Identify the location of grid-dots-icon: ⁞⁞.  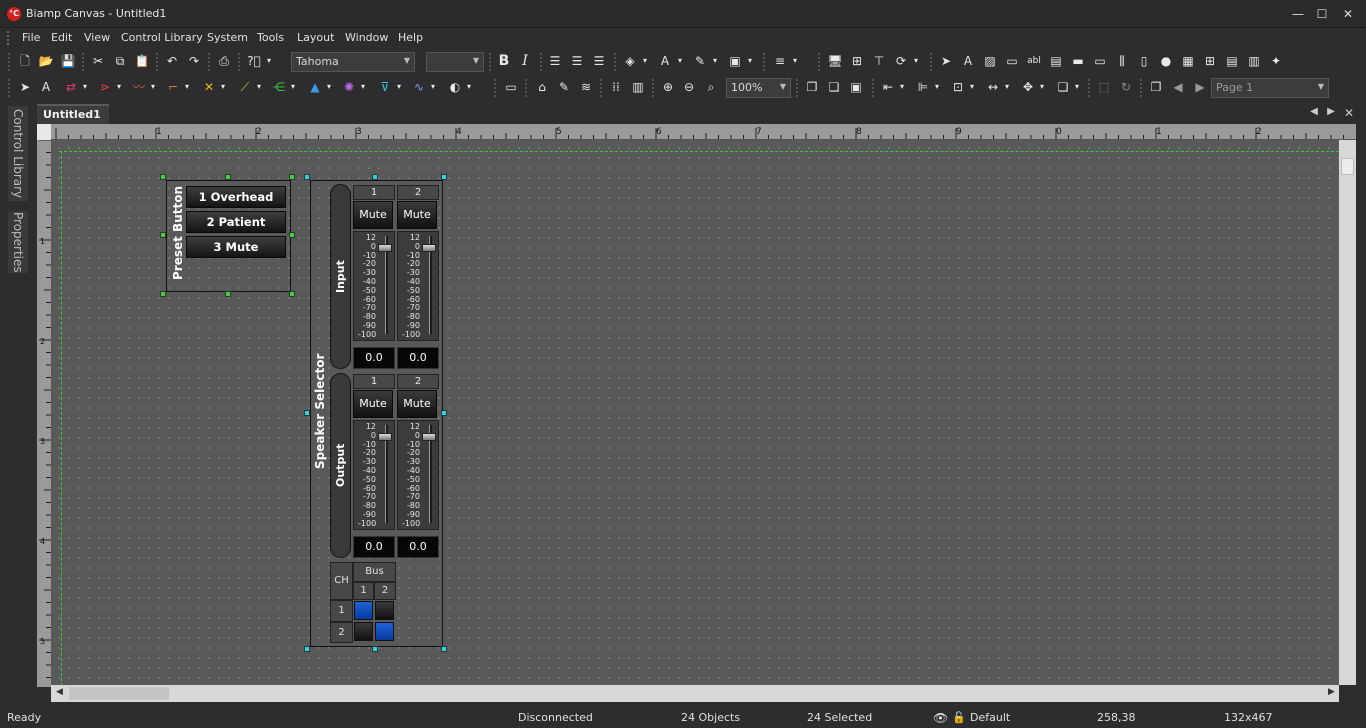
(616, 87).